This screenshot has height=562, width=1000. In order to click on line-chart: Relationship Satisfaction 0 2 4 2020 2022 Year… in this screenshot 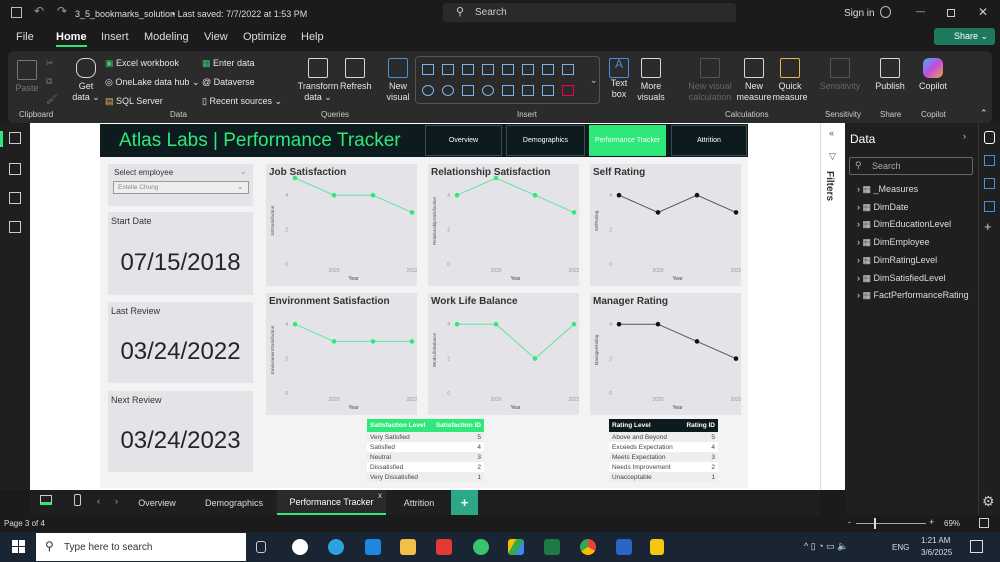, I will do `click(503, 225)`.